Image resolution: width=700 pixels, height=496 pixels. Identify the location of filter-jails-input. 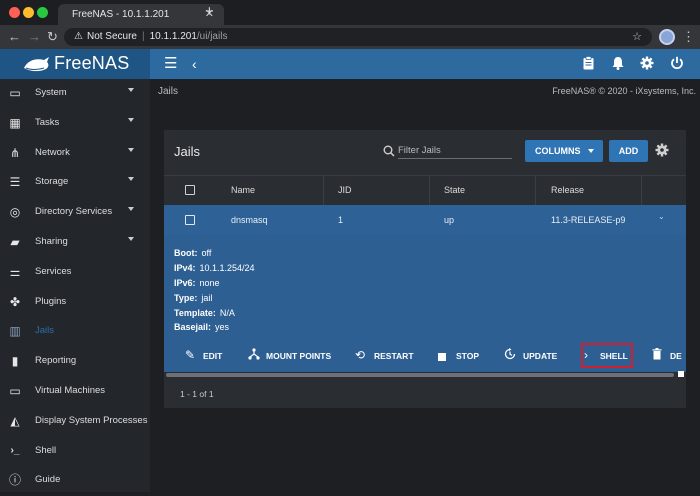
(455, 150).